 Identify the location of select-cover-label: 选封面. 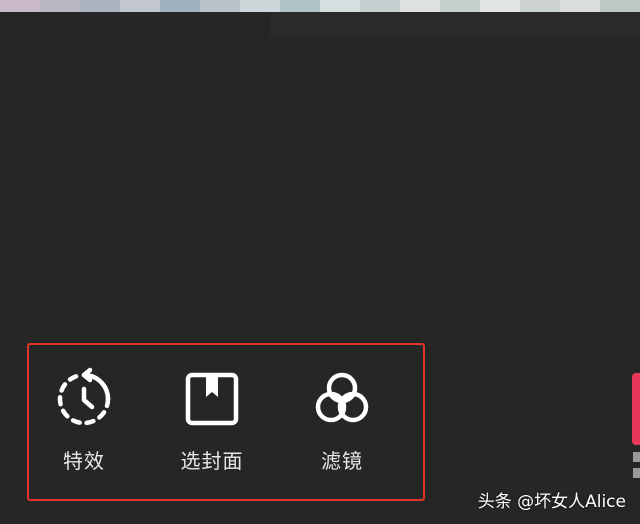
(212, 461).